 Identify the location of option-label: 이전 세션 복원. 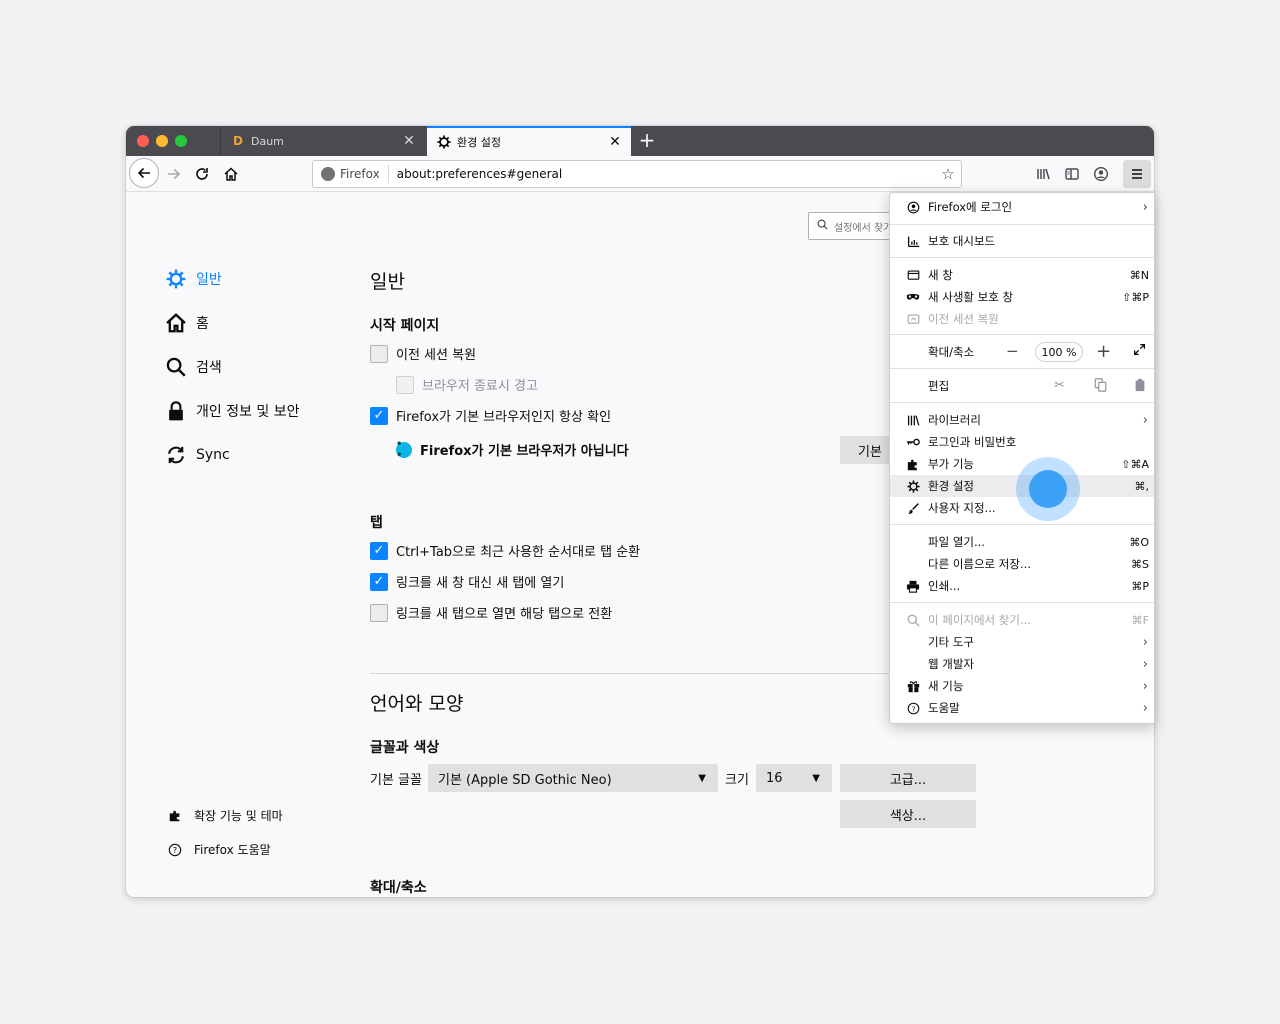
(436, 355).